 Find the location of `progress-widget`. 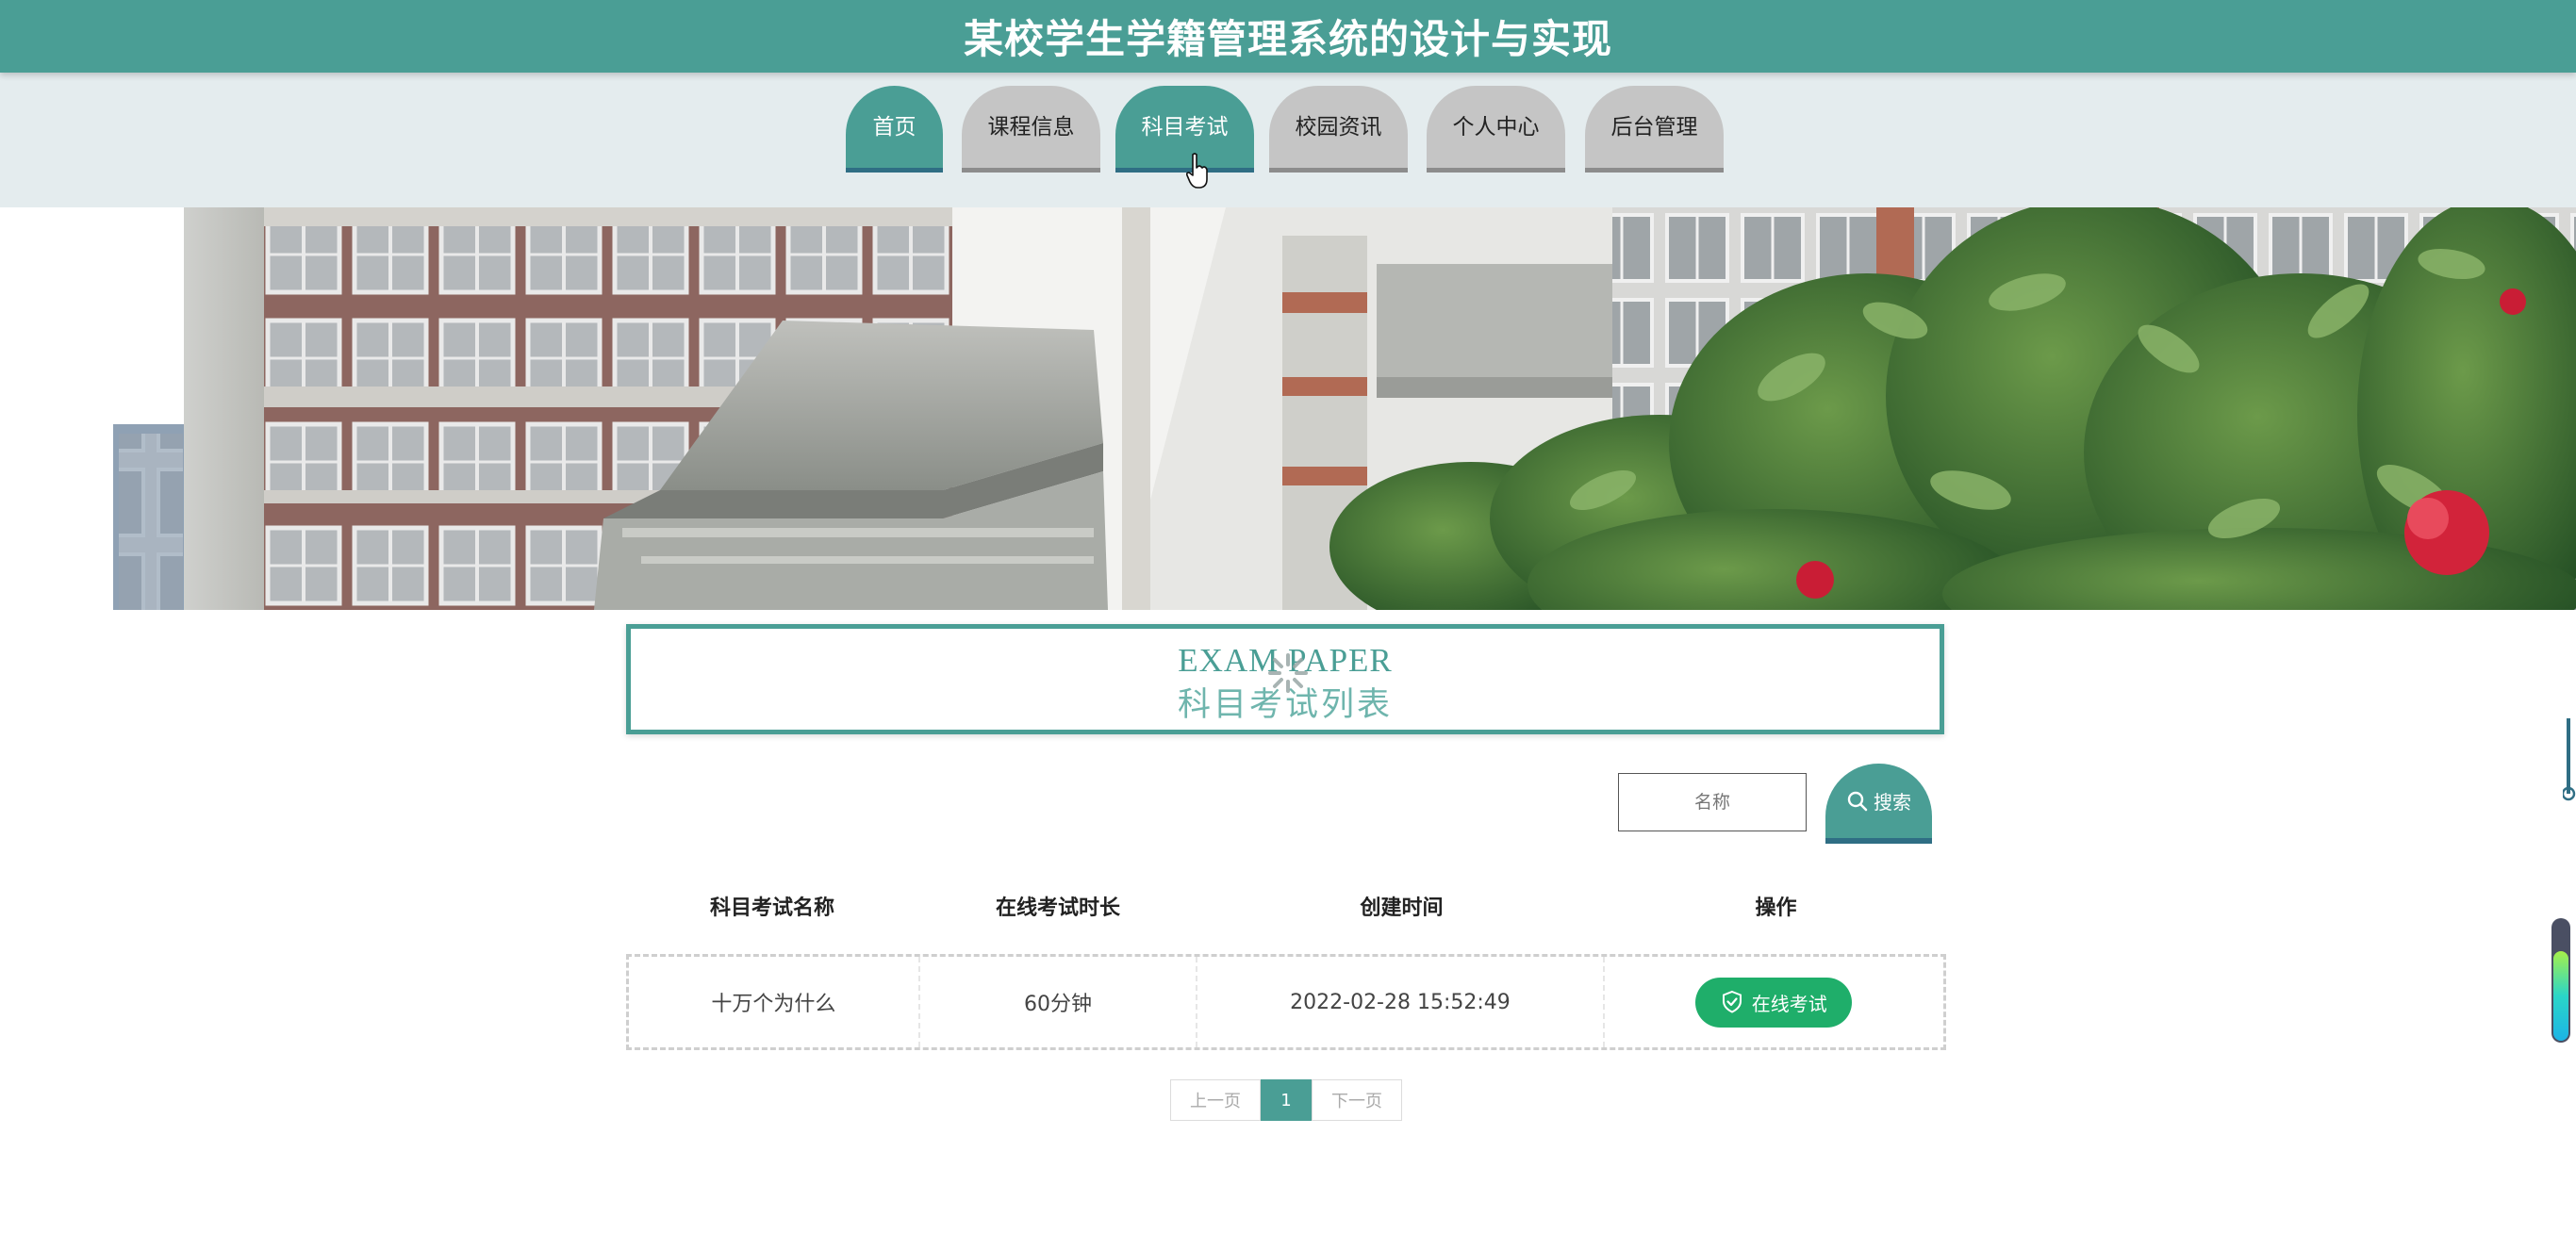

progress-widget is located at coordinates (2560, 980).